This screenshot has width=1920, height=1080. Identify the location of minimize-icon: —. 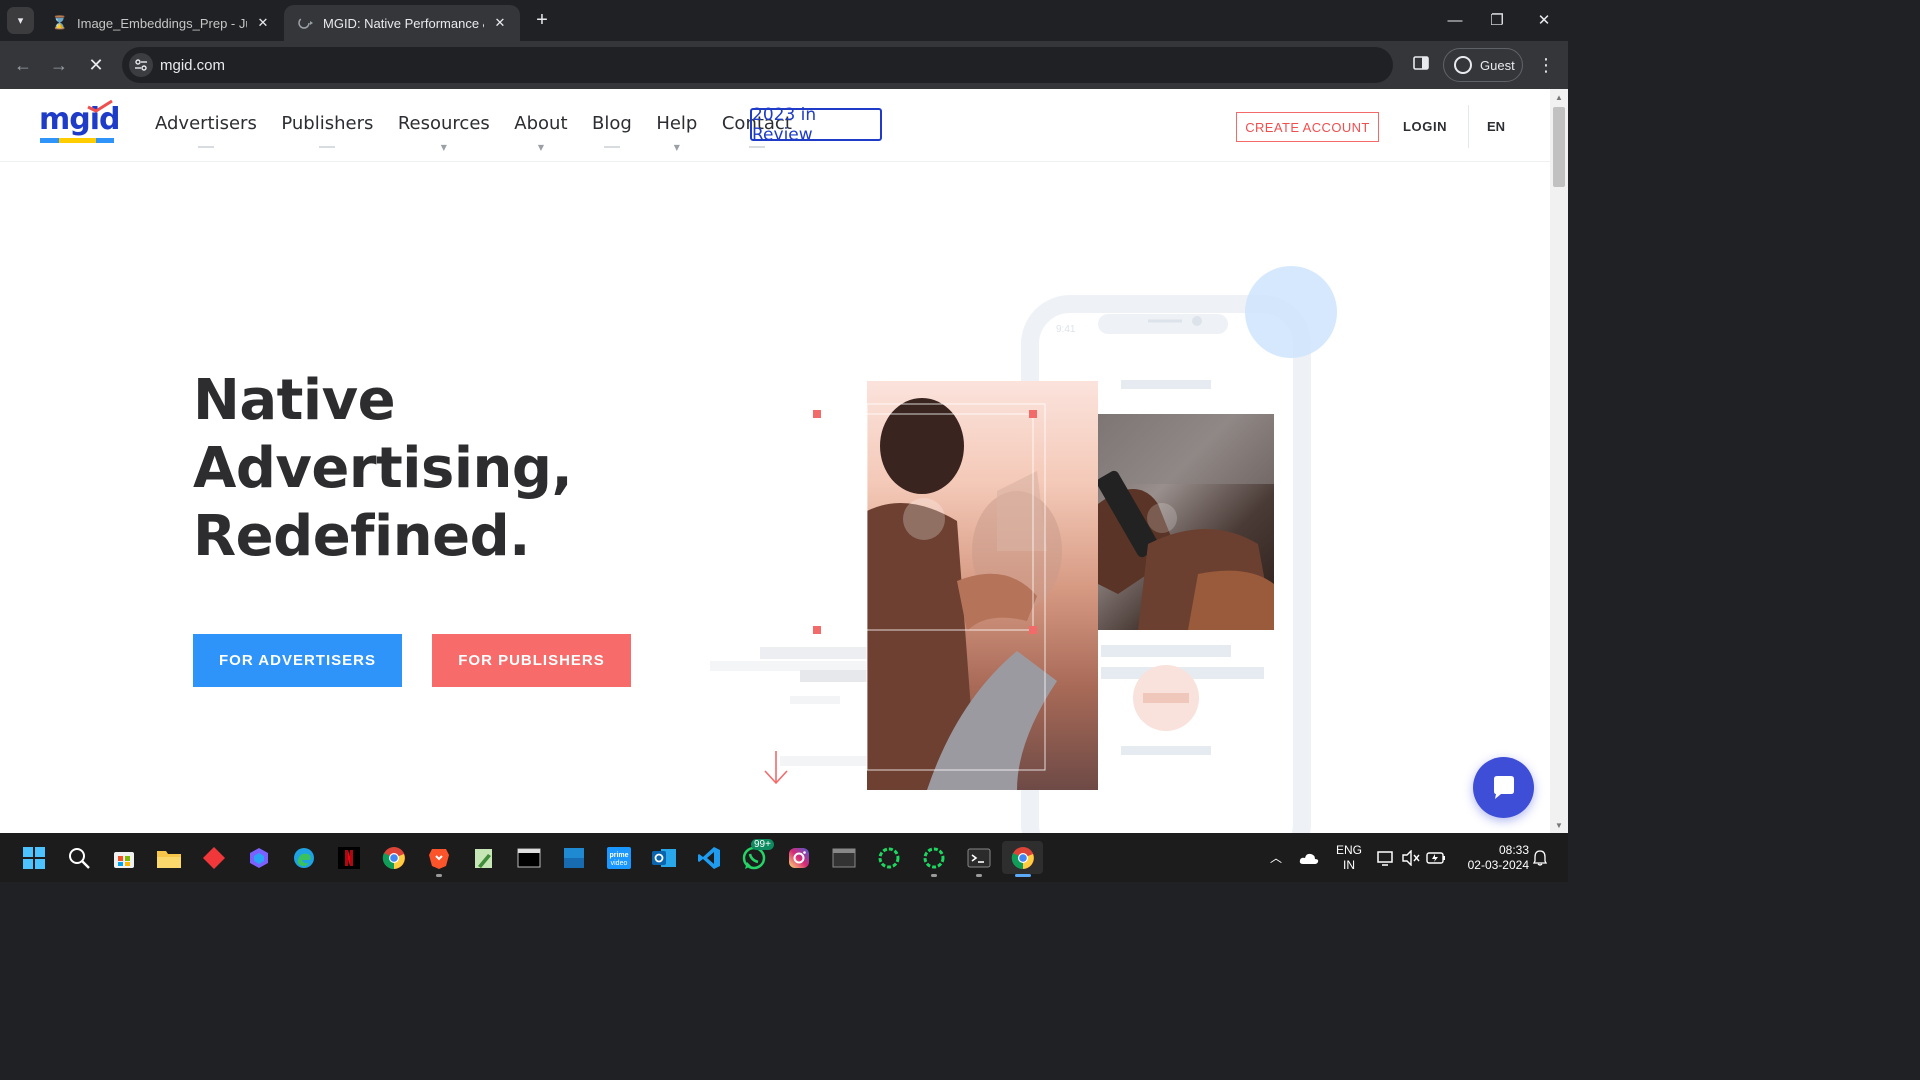
(1455, 20).